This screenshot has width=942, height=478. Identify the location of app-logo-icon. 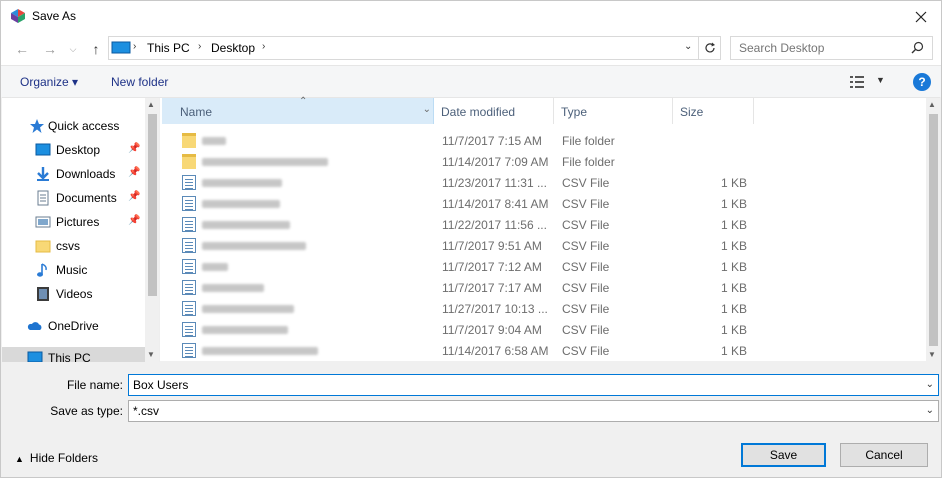
(18, 16).